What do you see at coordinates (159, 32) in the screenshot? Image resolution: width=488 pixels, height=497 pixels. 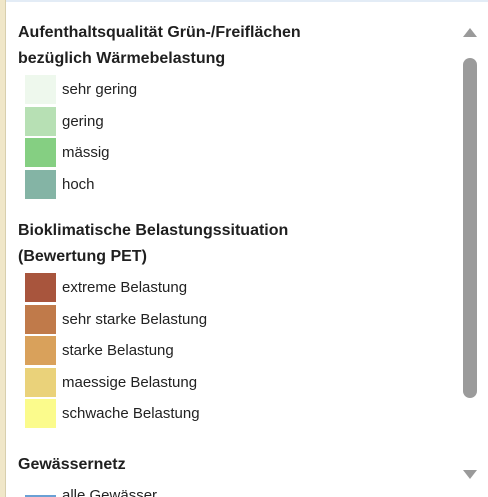 I see `section-title-aufenthaltsqualitaet-line1: Aufenthaltsqualität Grün-/Freiflächen` at bounding box center [159, 32].